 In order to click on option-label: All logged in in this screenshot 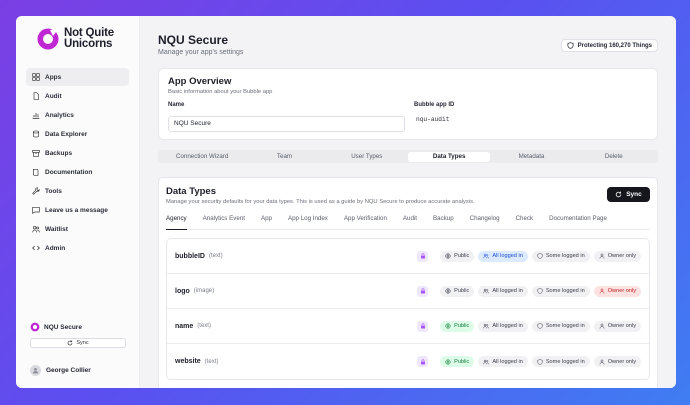, I will do `click(507, 291)`.